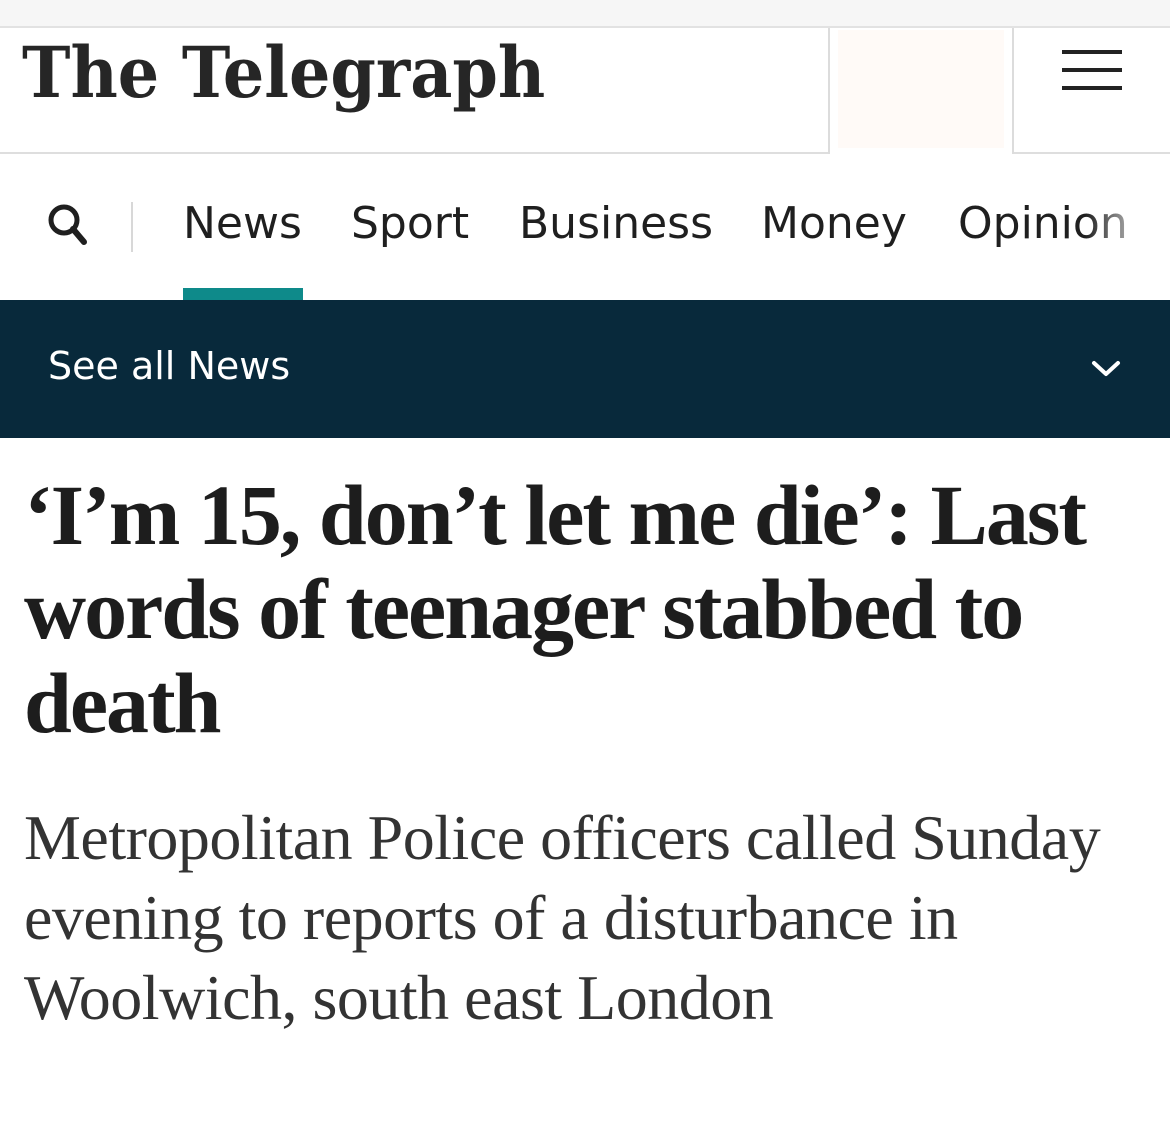 The width and height of the screenshot is (1170, 1136). What do you see at coordinates (585, 91) in the screenshot?
I see `masthead: The Telegraph` at bounding box center [585, 91].